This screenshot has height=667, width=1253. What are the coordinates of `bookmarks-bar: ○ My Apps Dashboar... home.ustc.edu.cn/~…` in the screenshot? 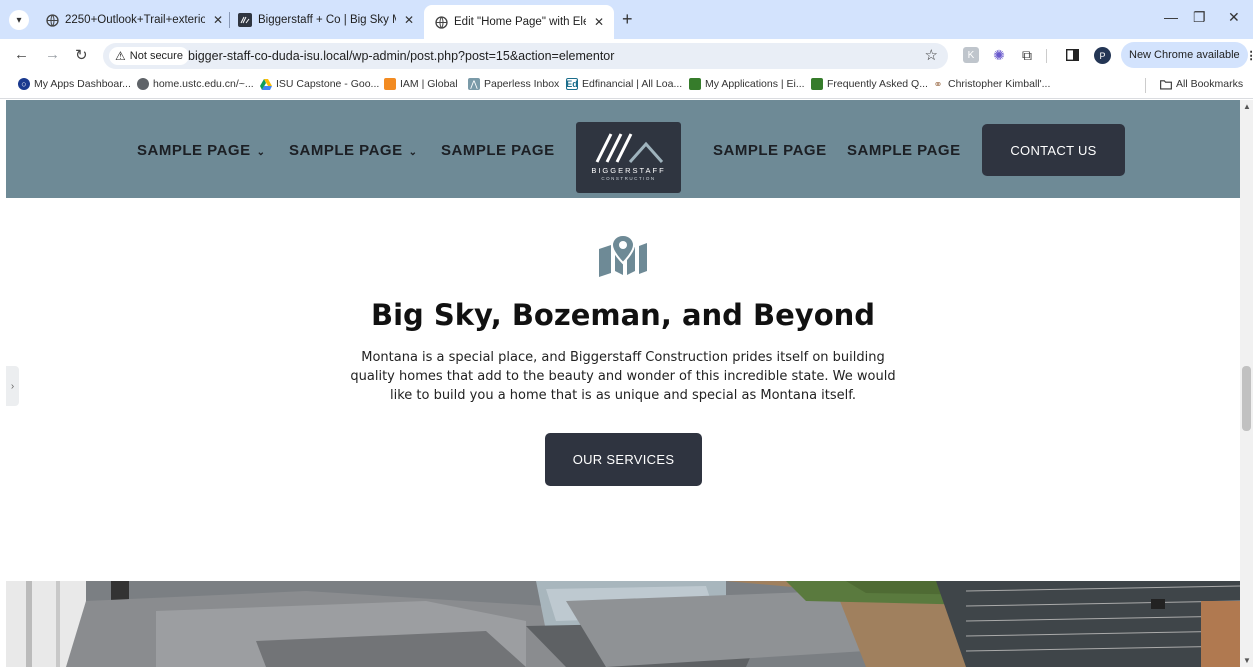 It's located at (626, 85).